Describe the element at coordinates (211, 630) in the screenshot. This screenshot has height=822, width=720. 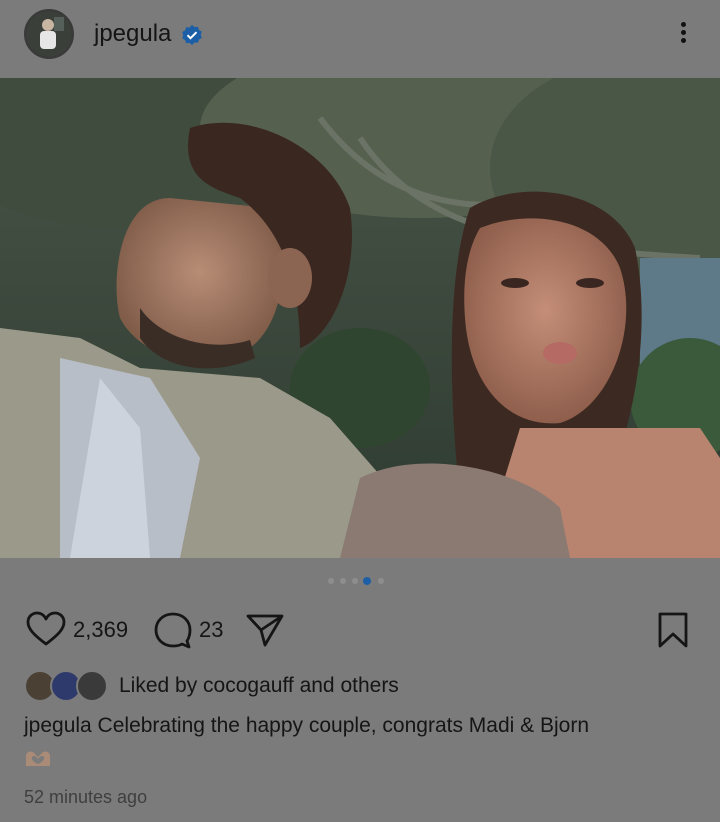
I see `comment-count: 23` at that location.